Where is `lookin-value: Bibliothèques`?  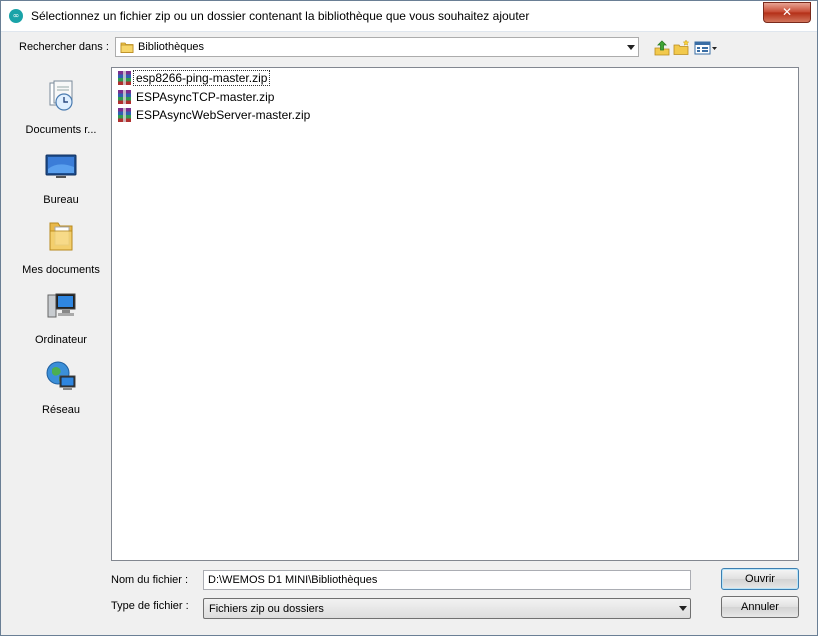 lookin-value: Bibliothèques is located at coordinates (171, 47).